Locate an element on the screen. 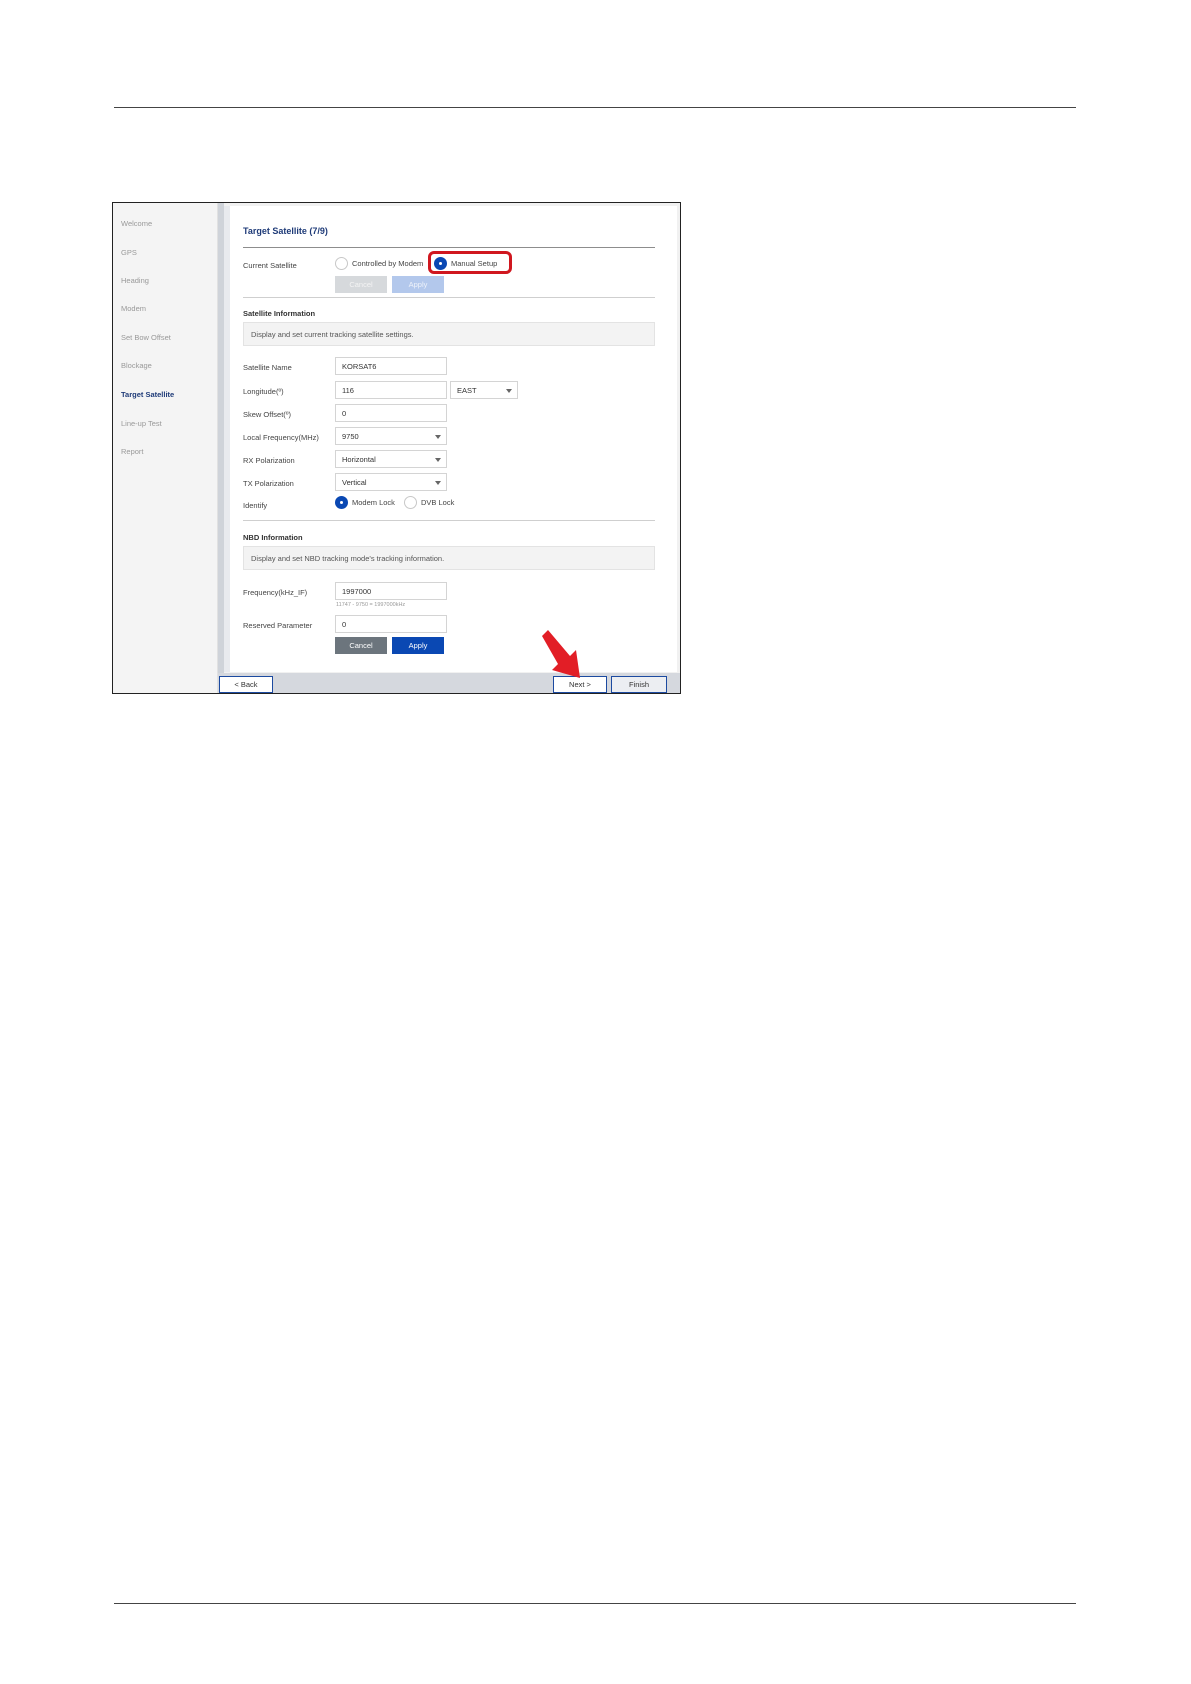 The width and height of the screenshot is (1191, 1684). longitude-label: Longitude(º) is located at coordinates (263, 391).